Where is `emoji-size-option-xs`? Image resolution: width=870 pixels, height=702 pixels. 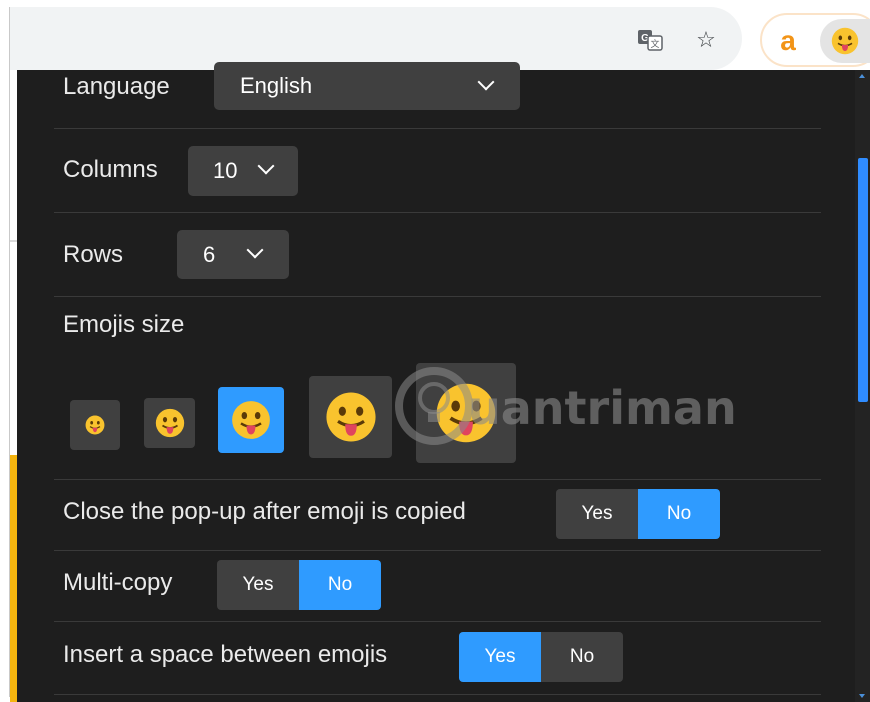 emoji-size-option-xs is located at coordinates (95, 425).